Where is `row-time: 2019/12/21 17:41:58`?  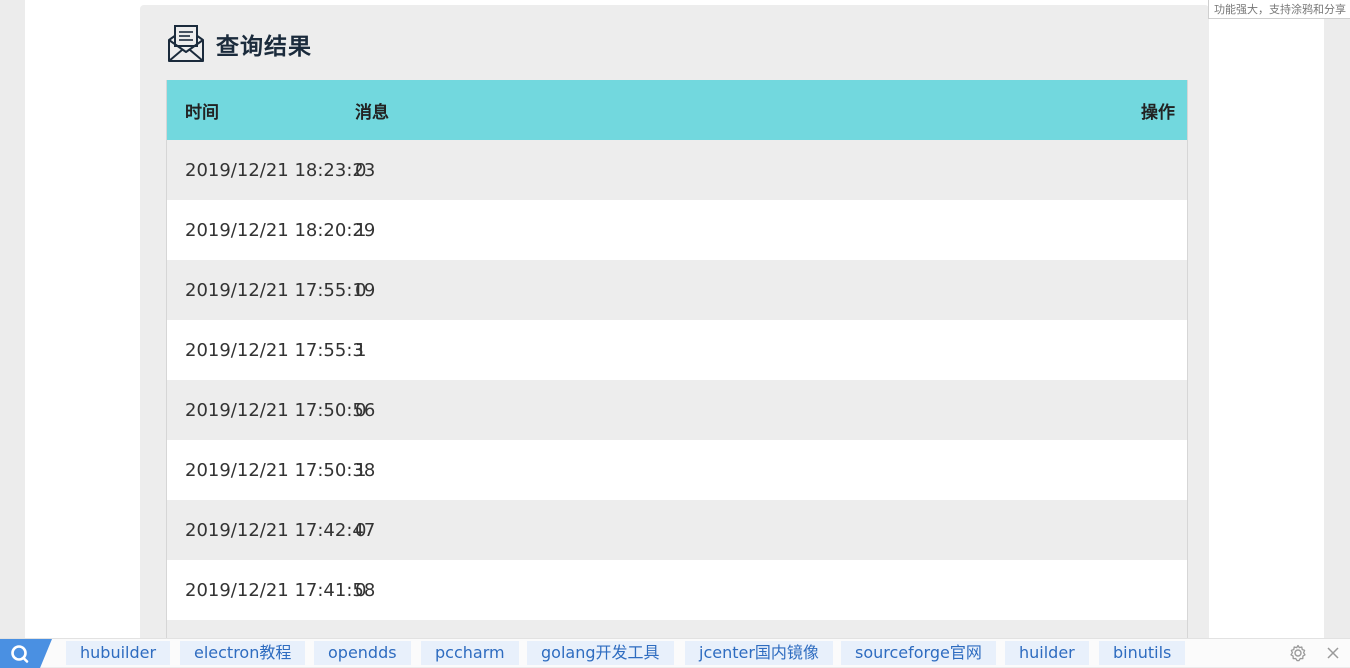 row-time: 2019/12/21 17:41:58 is located at coordinates (280, 590).